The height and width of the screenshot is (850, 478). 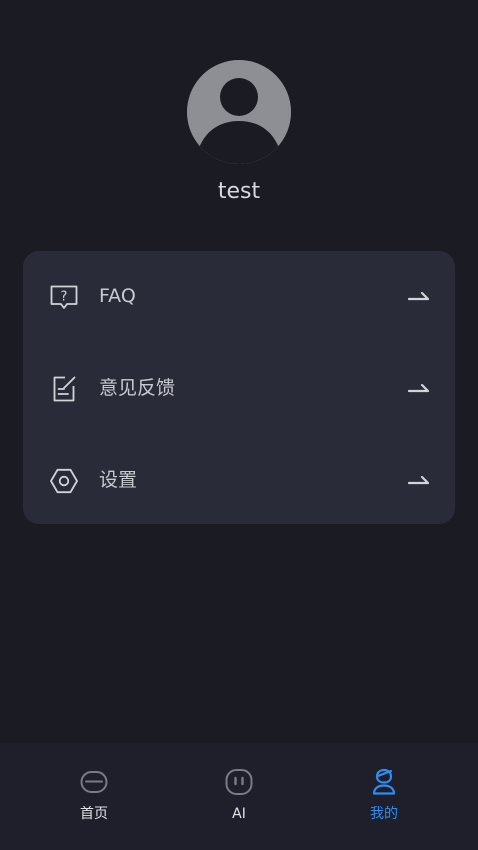 What do you see at coordinates (64, 481) in the screenshot?
I see `settings-hexagon-icon` at bounding box center [64, 481].